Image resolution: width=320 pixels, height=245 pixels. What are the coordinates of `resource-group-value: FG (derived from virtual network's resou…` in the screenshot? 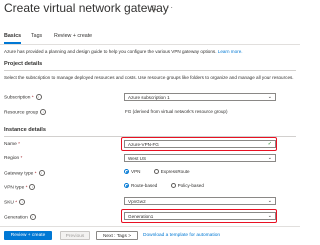 It's located at (176, 111).